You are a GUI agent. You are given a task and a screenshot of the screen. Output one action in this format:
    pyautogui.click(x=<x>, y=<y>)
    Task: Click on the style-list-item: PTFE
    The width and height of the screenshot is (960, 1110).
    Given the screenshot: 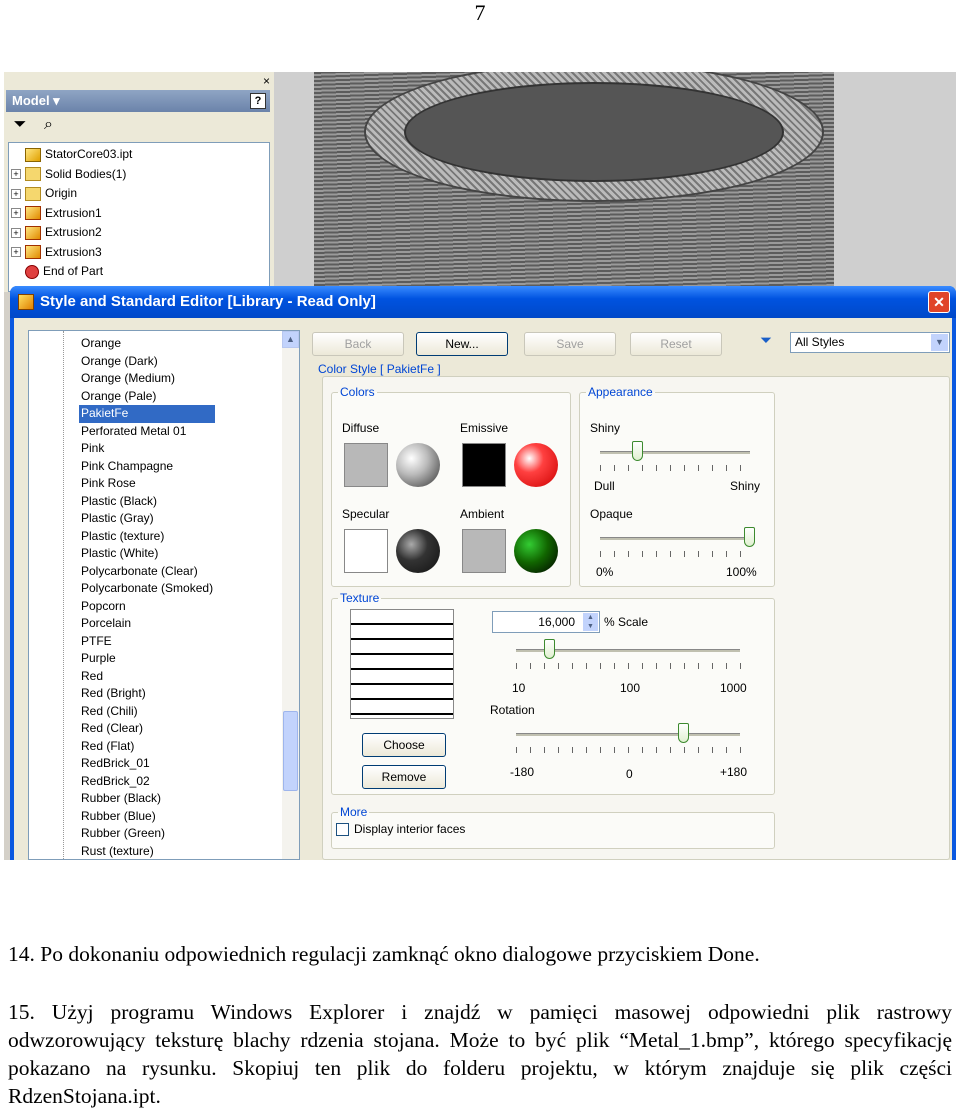 What is the action you would take?
    pyautogui.click(x=147, y=642)
    